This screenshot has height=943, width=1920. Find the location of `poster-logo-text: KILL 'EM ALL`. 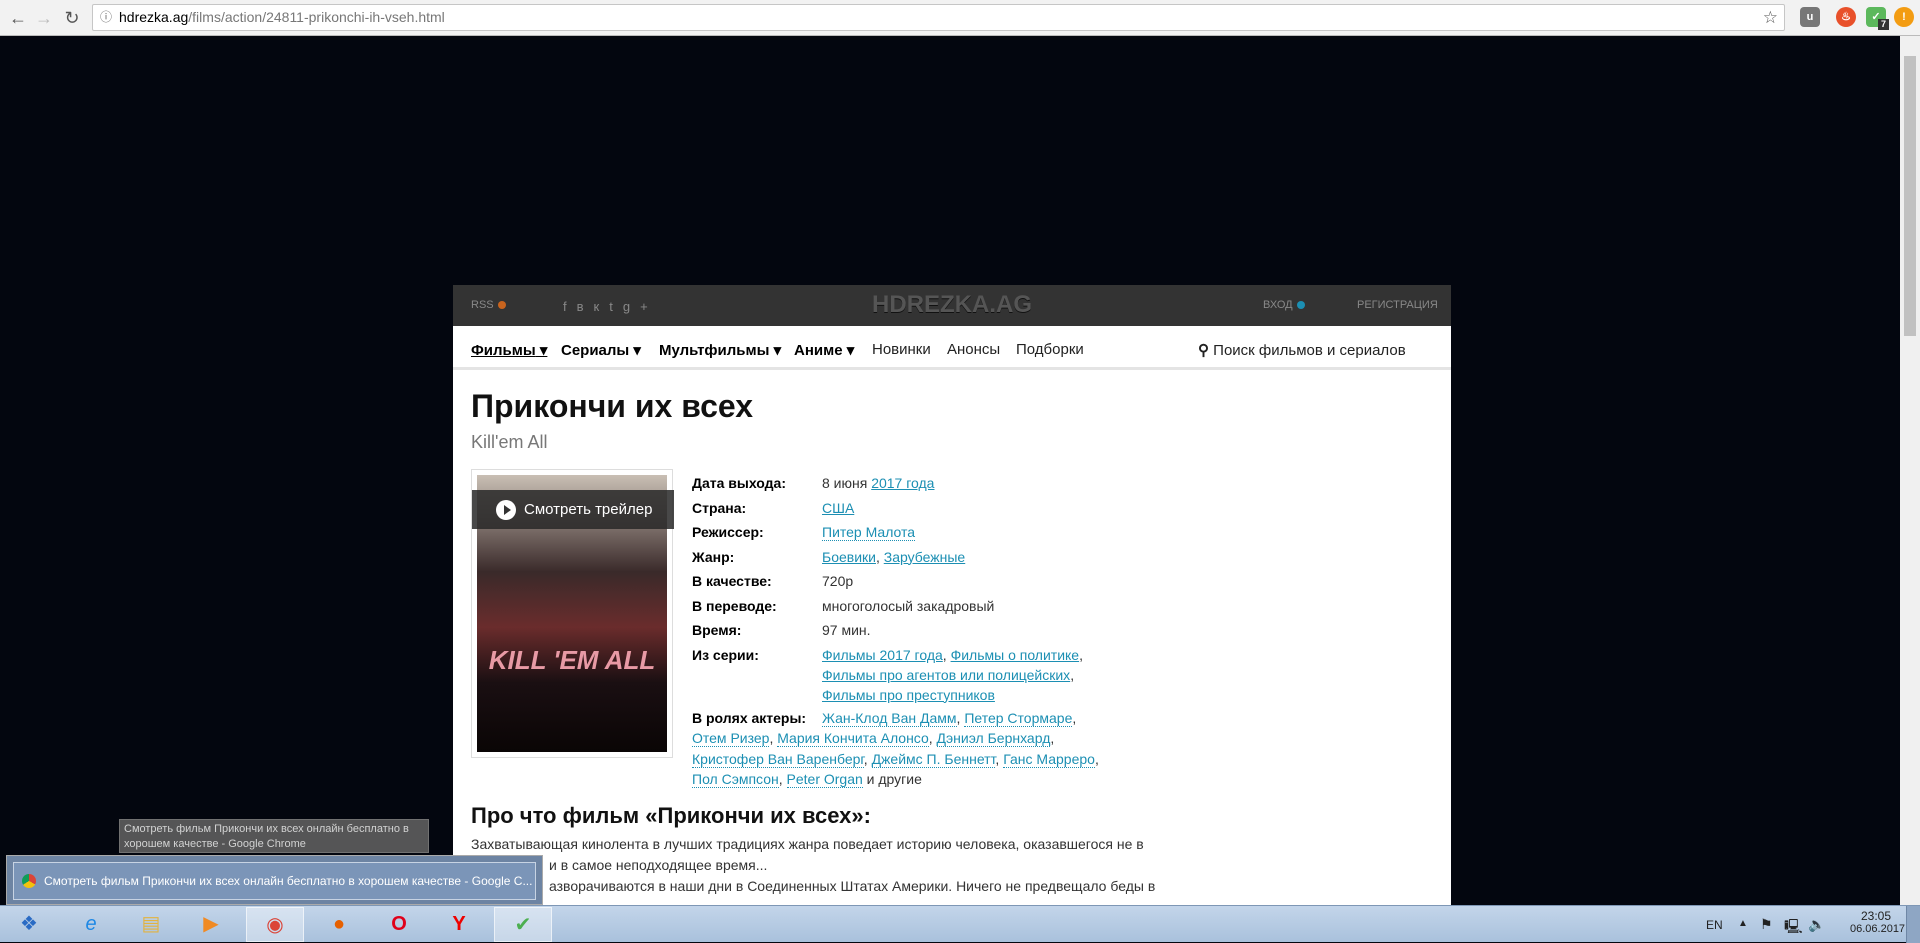

poster-logo-text: KILL 'EM ALL is located at coordinates (572, 660).